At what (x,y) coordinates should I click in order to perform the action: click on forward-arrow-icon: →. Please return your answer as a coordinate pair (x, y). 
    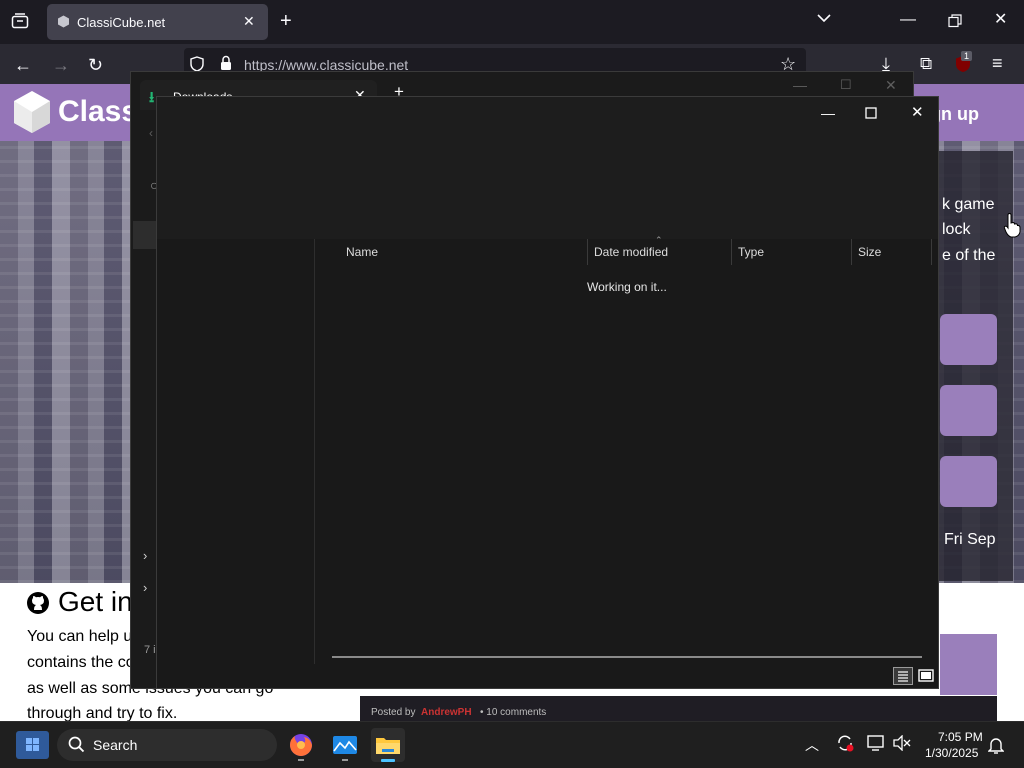
    Looking at the image, I should click on (61, 65).